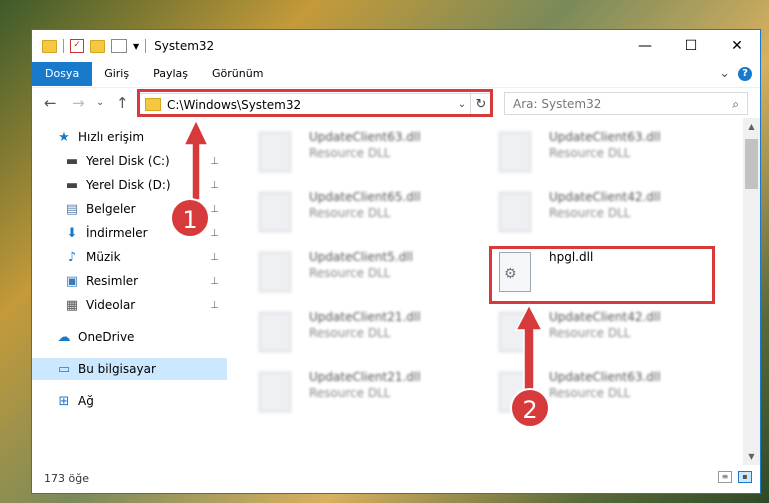 The image size is (769, 503). What do you see at coordinates (97, 46) in the screenshot?
I see `new-folder-icon` at bounding box center [97, 46].